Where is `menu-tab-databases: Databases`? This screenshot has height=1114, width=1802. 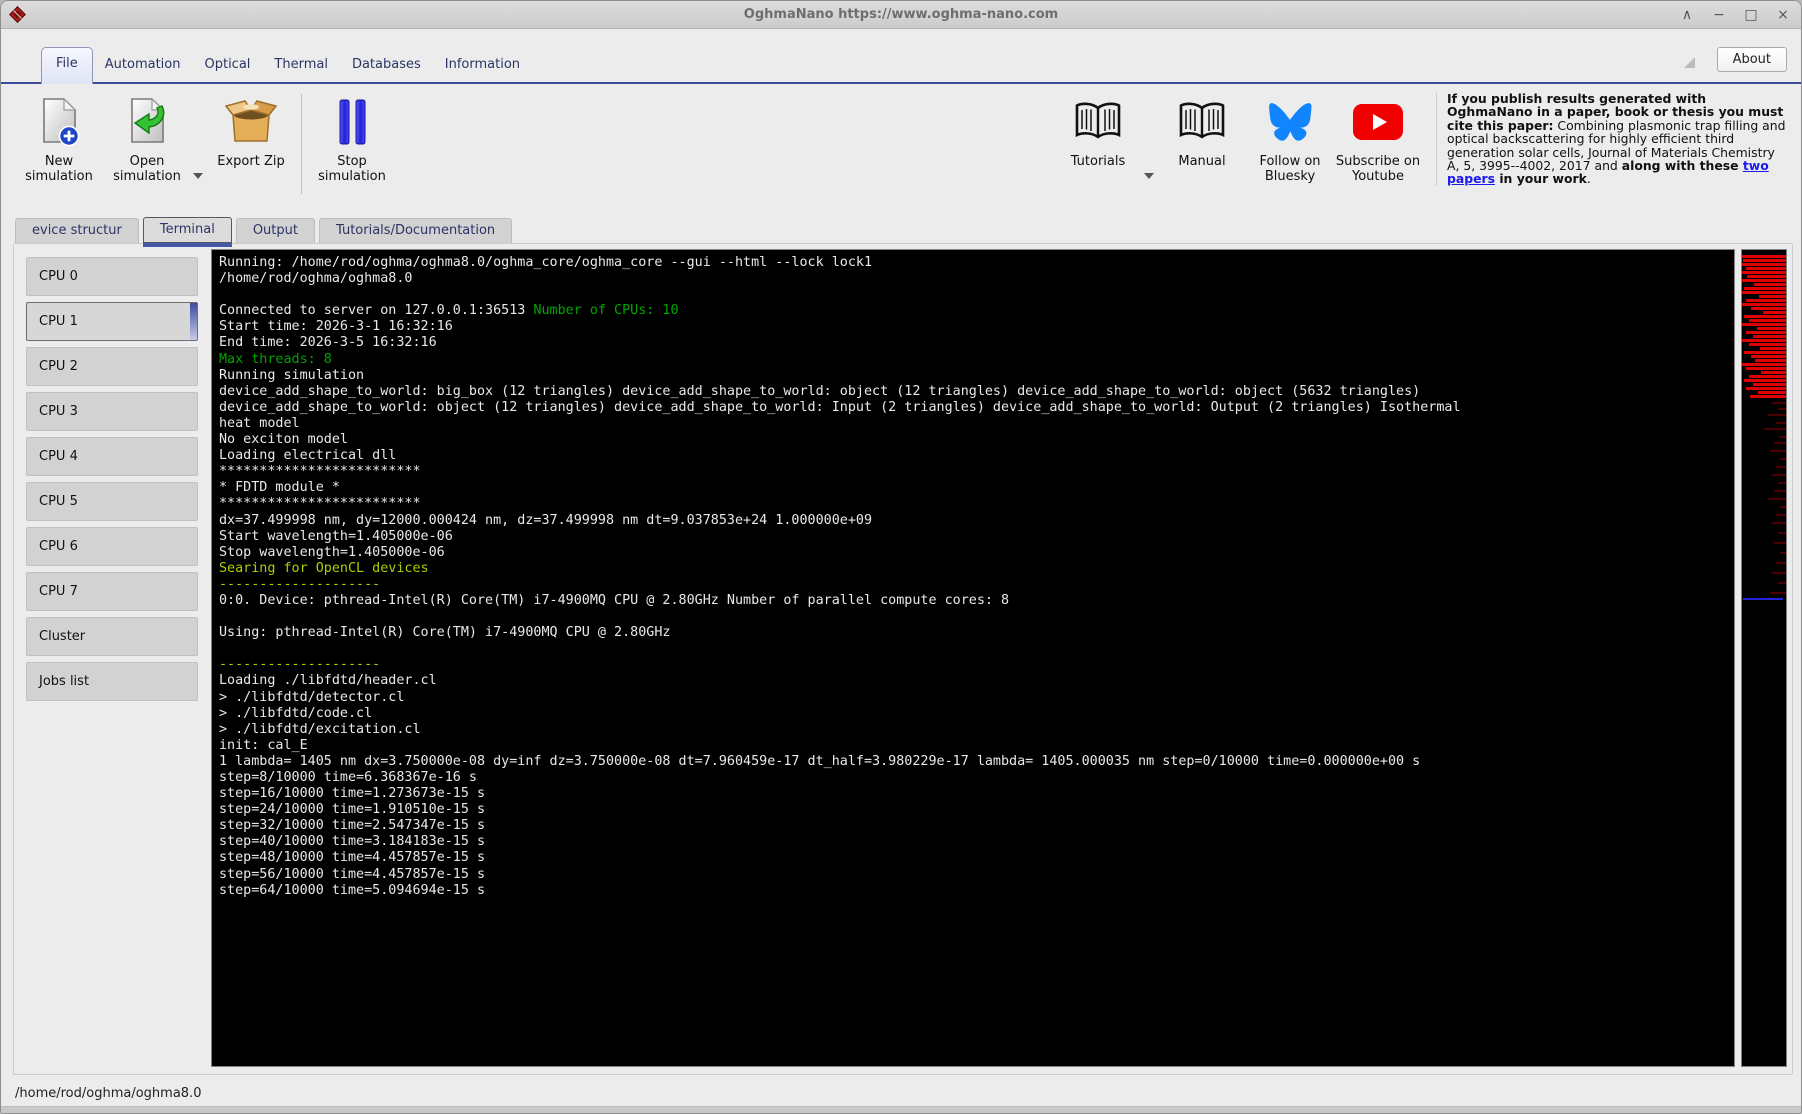 menu-tab-databases: Databases is located at coordinates (386, 66).